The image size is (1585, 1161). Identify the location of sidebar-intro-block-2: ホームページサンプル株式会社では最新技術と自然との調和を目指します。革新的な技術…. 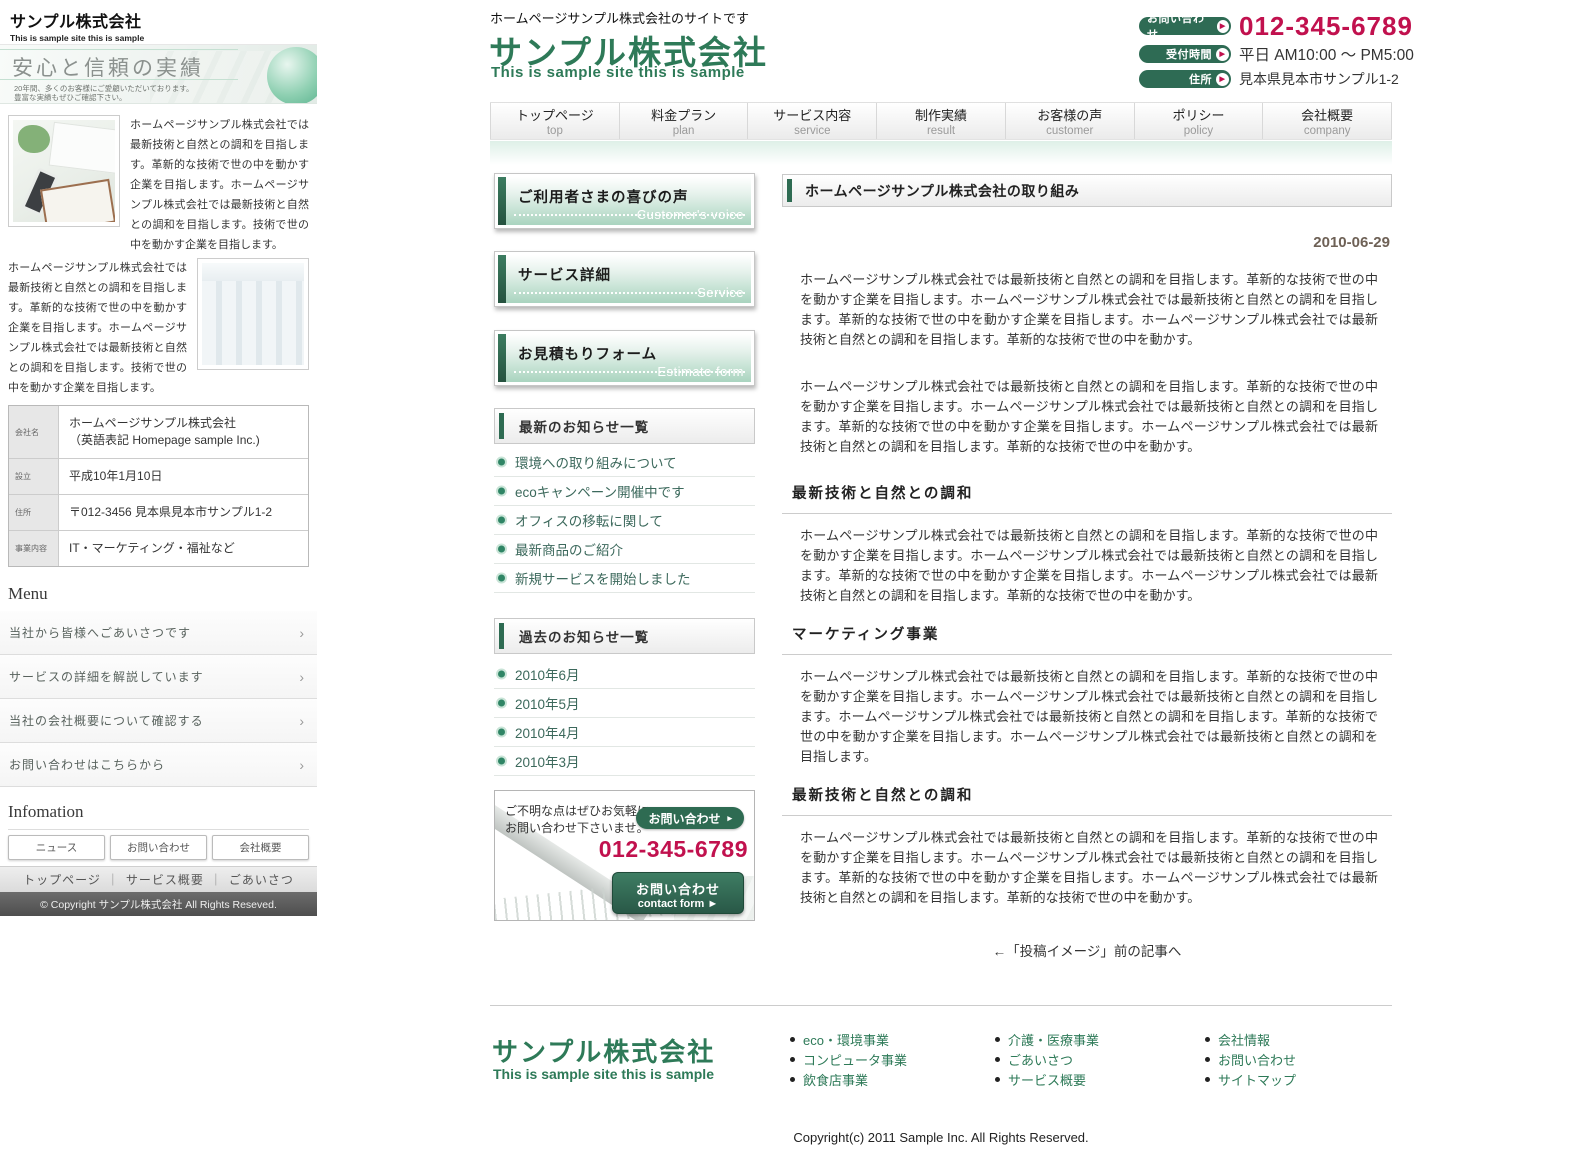
(158, 328).